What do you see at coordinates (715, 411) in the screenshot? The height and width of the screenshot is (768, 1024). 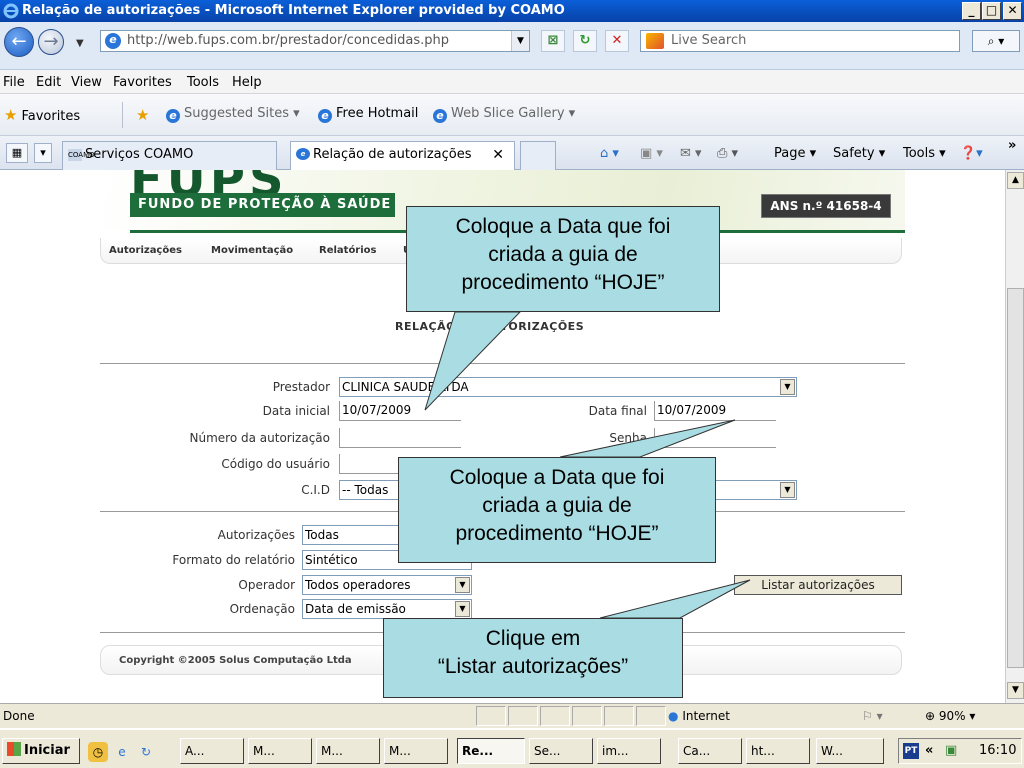 I see `data-final-input: 10/07/2009` at bounding box center [715, 411].